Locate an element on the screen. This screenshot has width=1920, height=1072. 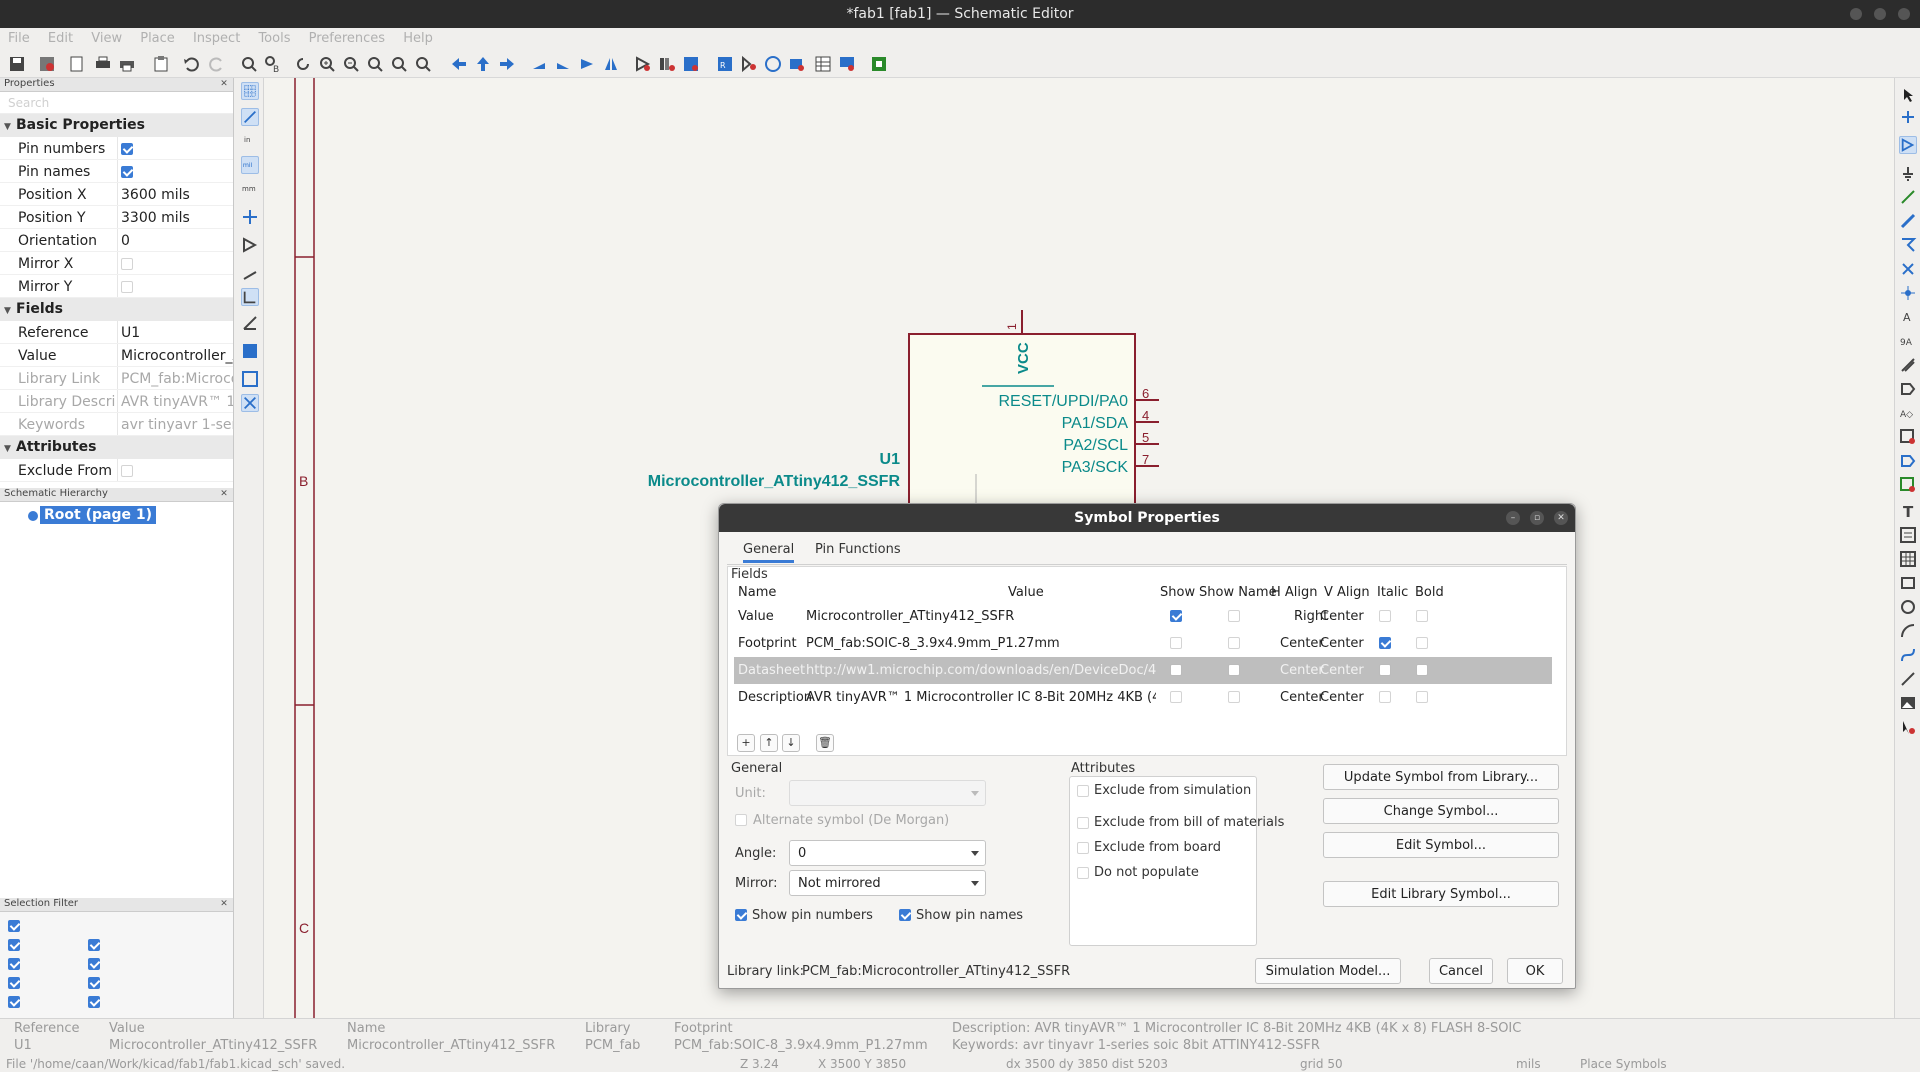
table-icon is located at coordinates (1908, 559).